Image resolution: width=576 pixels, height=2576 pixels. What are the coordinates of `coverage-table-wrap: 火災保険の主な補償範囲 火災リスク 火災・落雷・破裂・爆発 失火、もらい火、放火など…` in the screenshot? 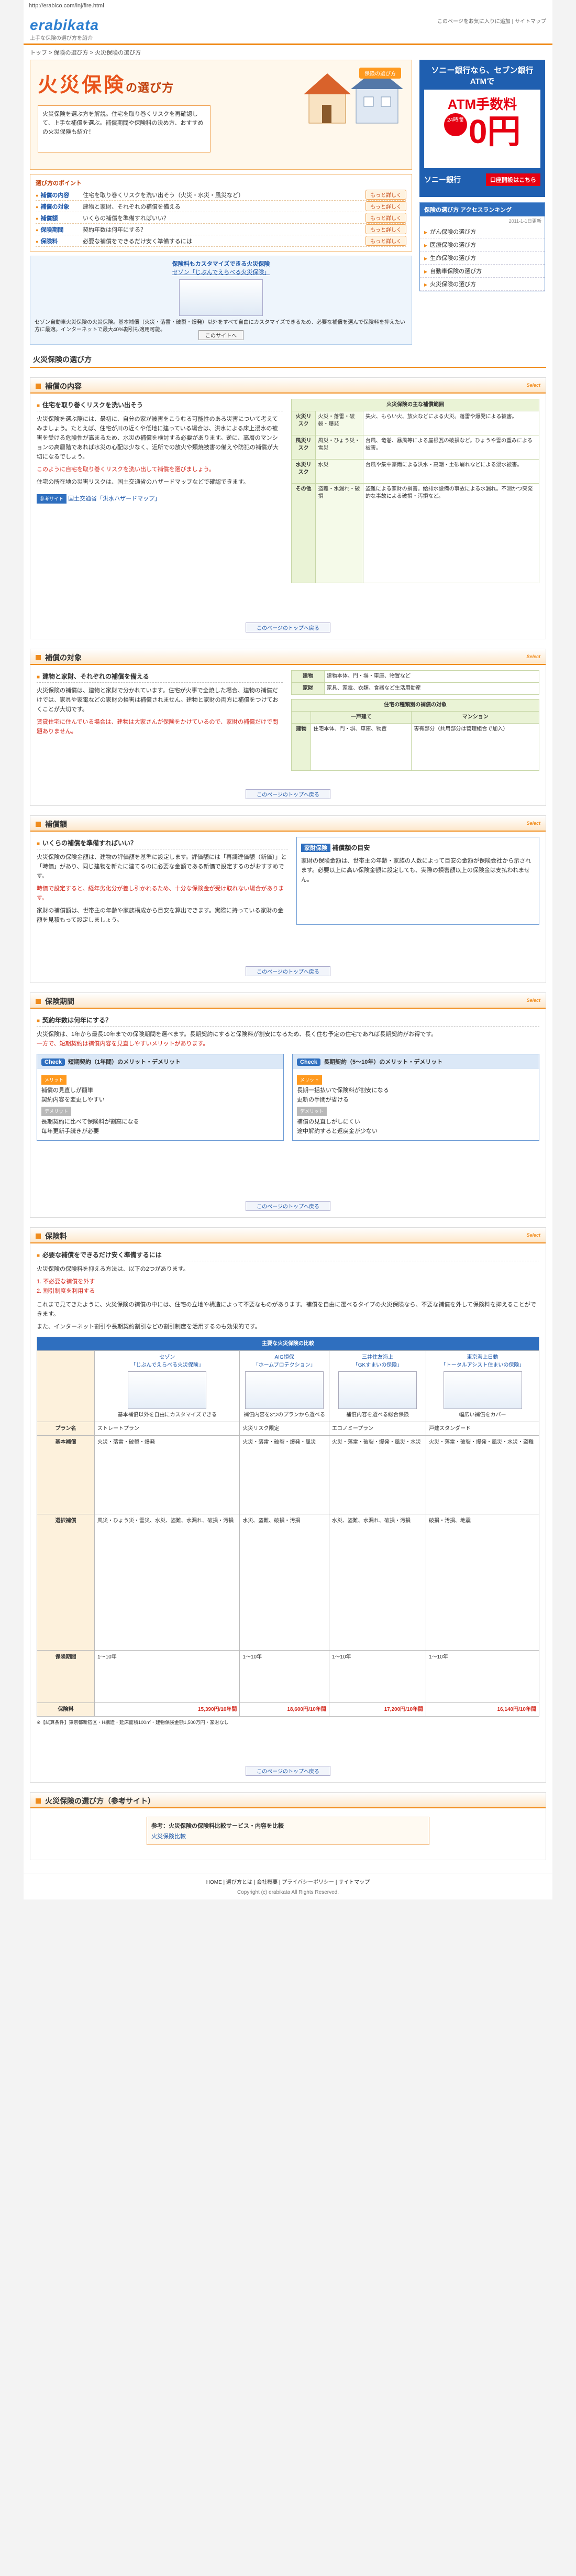 It's located at (416, 491).